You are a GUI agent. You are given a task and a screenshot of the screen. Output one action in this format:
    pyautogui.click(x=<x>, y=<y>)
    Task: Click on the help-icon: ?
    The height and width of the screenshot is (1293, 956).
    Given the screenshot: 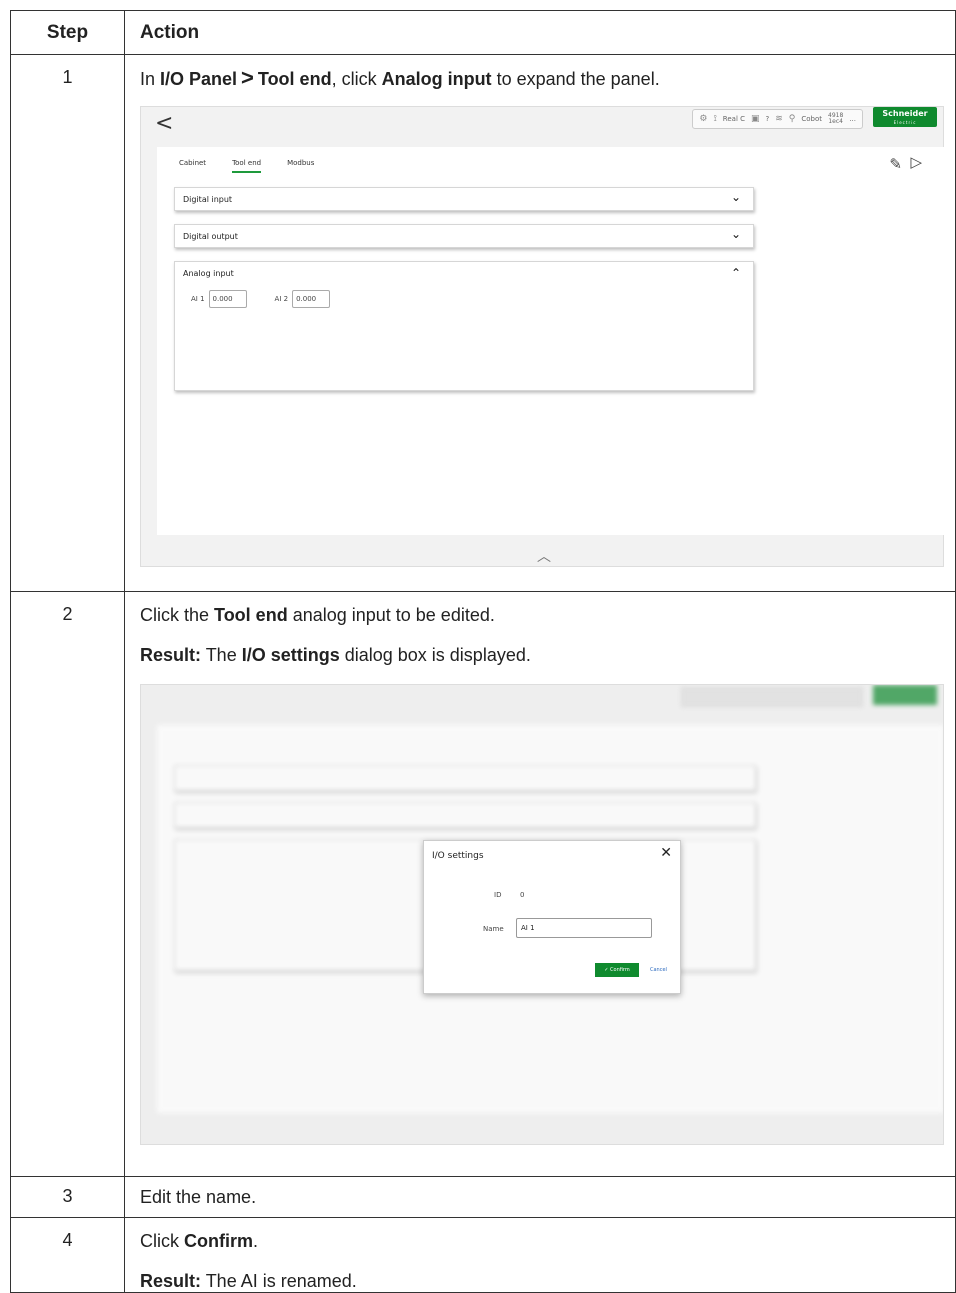 What is the action you would take?
    pyautogui.click(x=768, y=119)
    